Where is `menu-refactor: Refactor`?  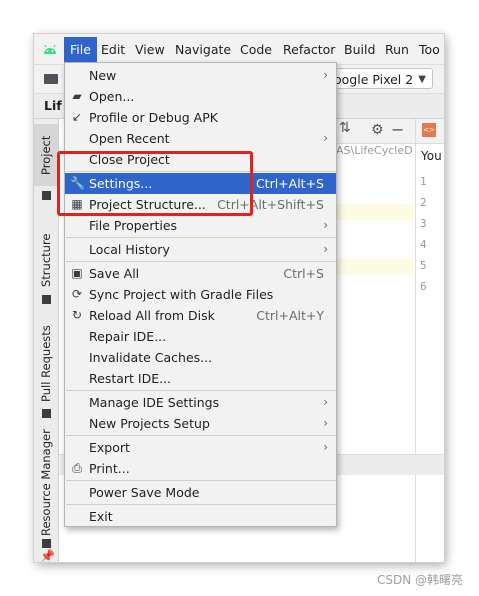 menu-refactor: Refactor is located at coordinates (309, 50).